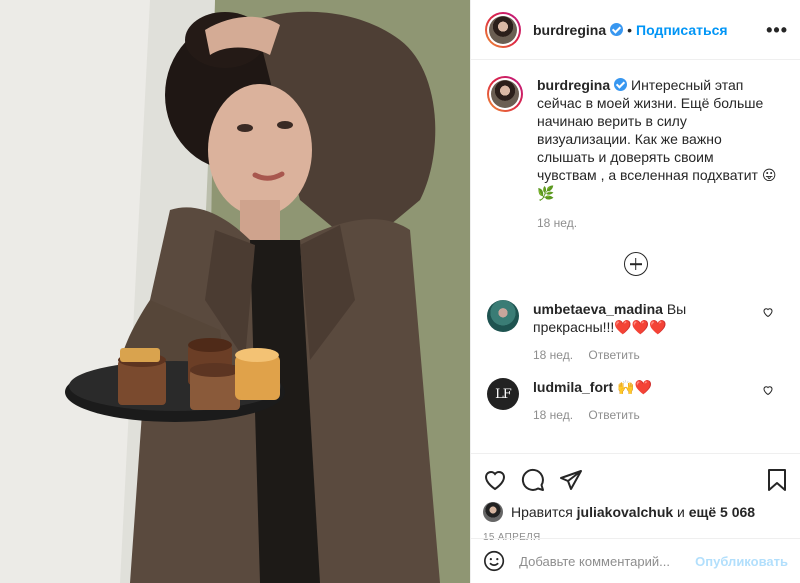 The height and width of the screenshot is (583, 800). What do you see at coordinates (503, 316) in the screenshot?
I see `commenter-avatar` at bounding box center [503, 316].